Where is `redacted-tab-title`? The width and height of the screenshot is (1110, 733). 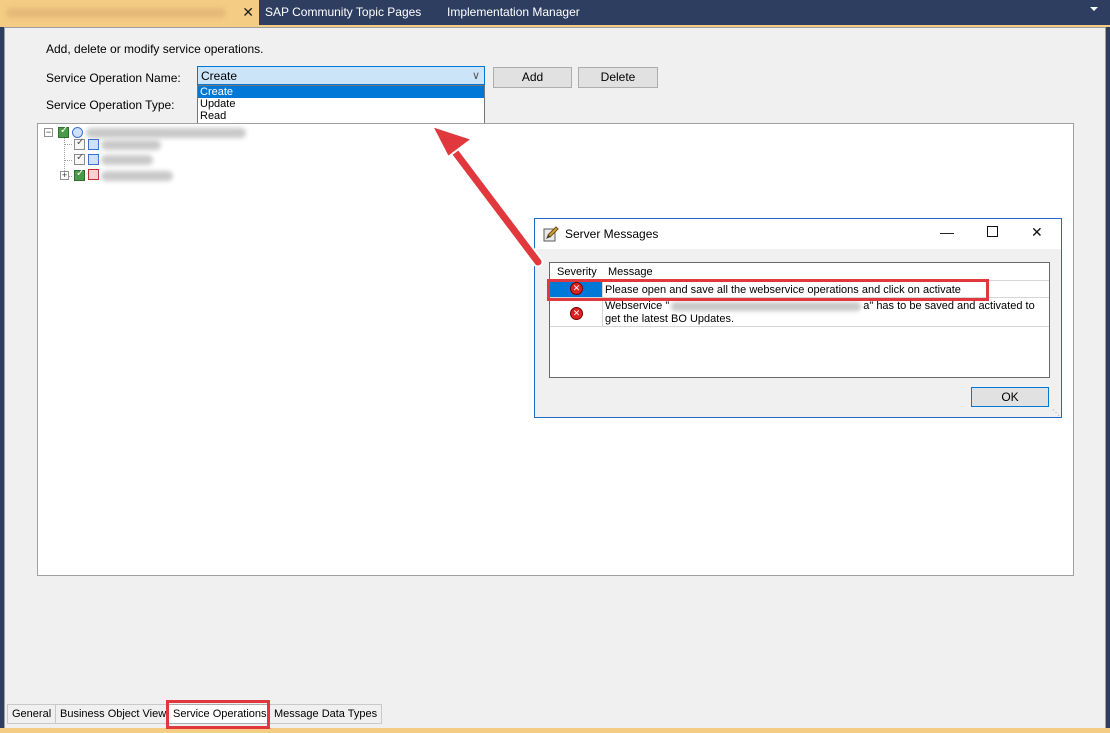
redacted-tab-title is located at coordinates (116, 13).